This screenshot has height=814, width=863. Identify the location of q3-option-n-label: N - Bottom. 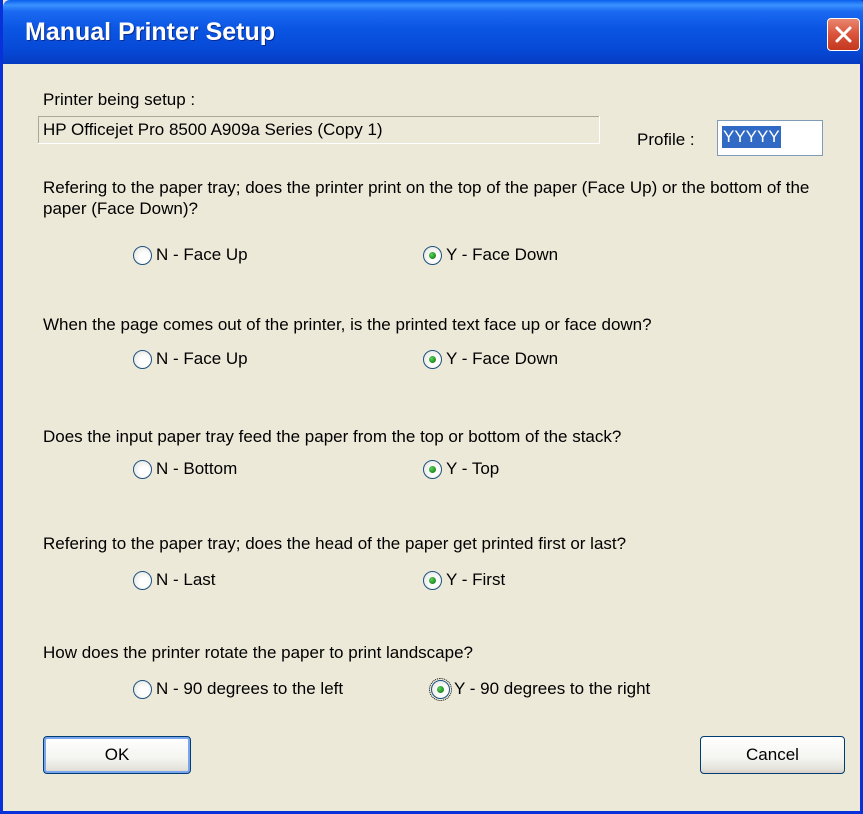
(197, 468).